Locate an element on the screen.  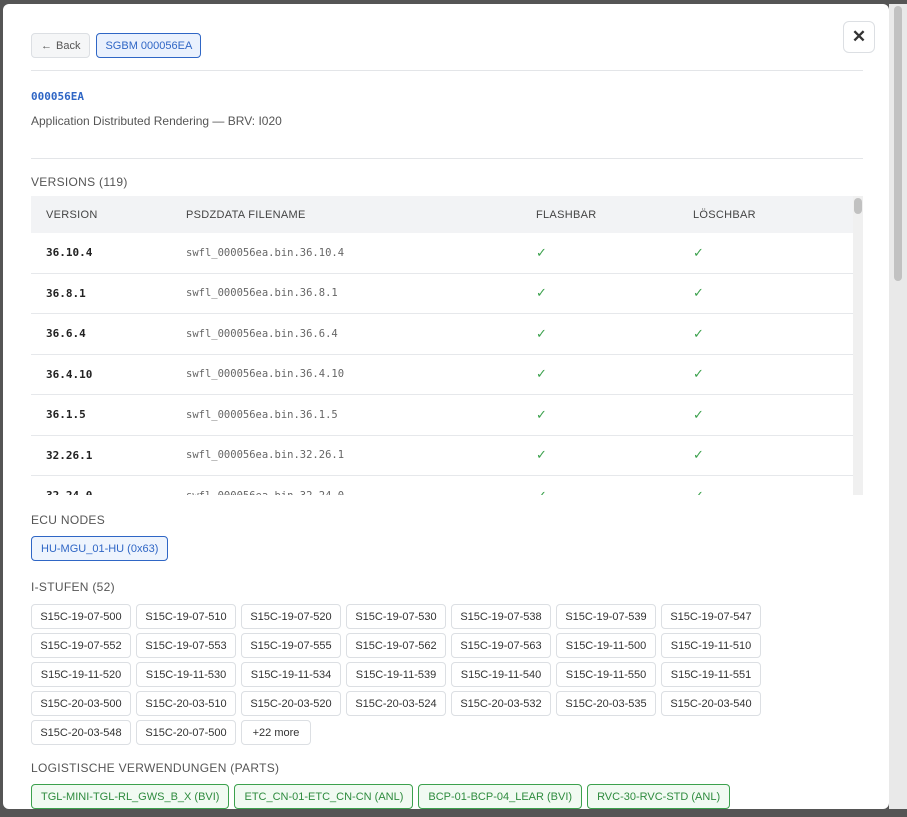
istufe-chip: S15C-19-11-551 is located at coordinates (711, 674).